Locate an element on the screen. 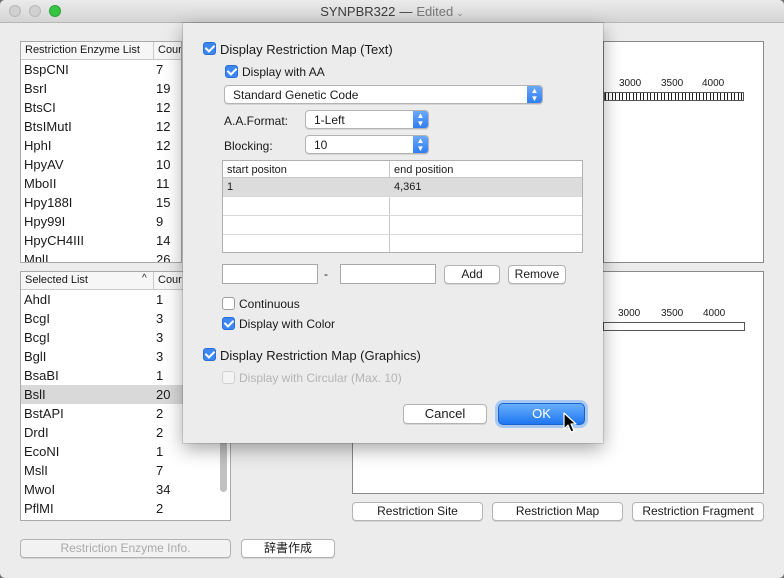 The image size is (784, 578). enzyme-name: BglI is located at coordinates (35, 356).